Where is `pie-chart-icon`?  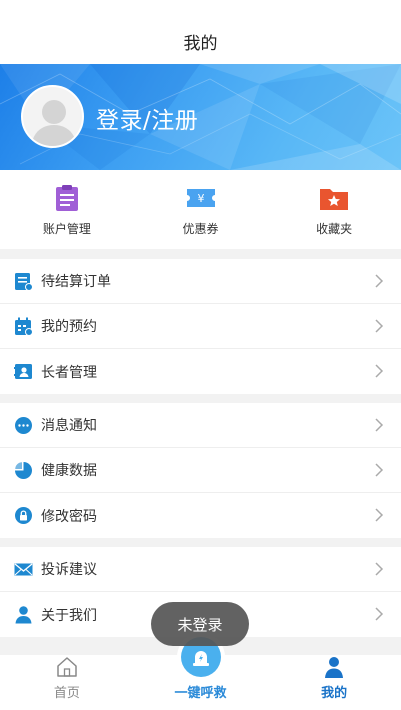 pie-chart-icon is located at coordinates (23, 470).